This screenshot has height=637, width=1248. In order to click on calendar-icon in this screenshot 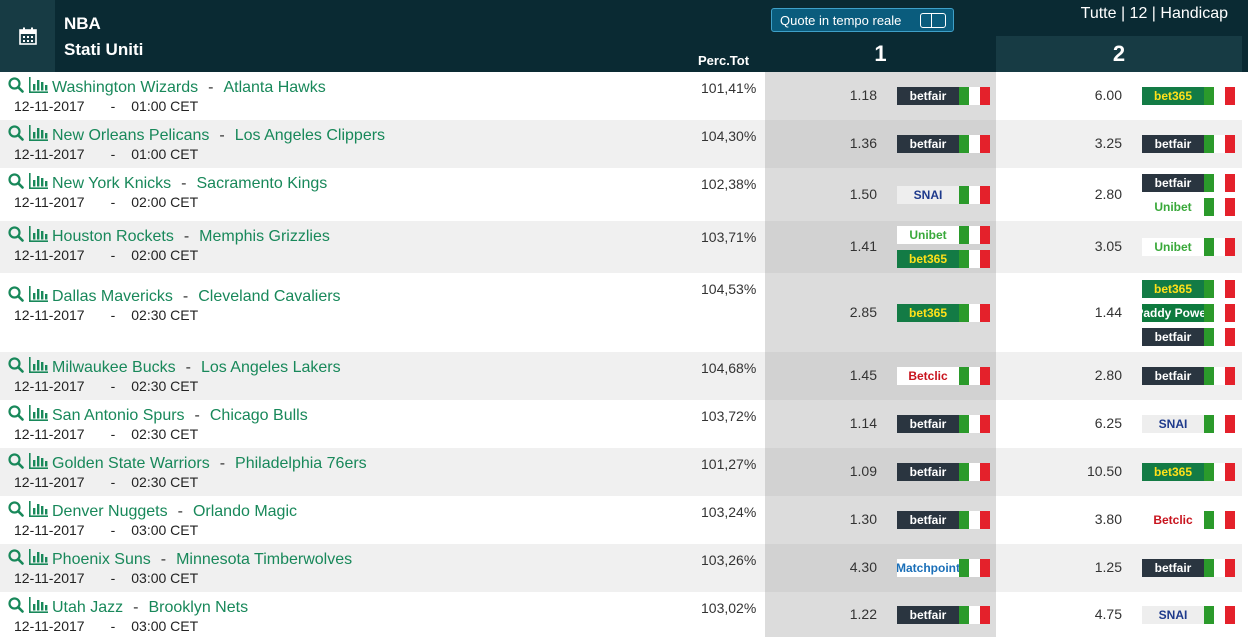, I will do `click(27, 36)`.